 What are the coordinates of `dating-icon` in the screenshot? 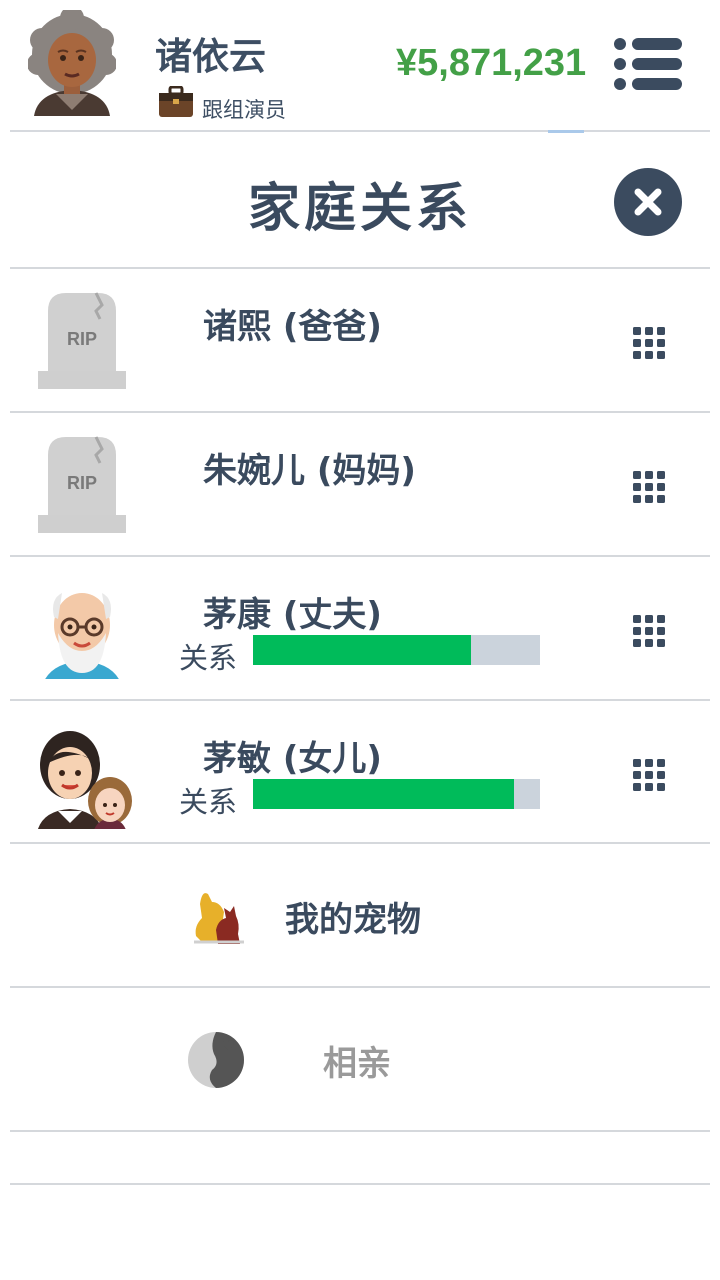 It's located at (216, 1060).